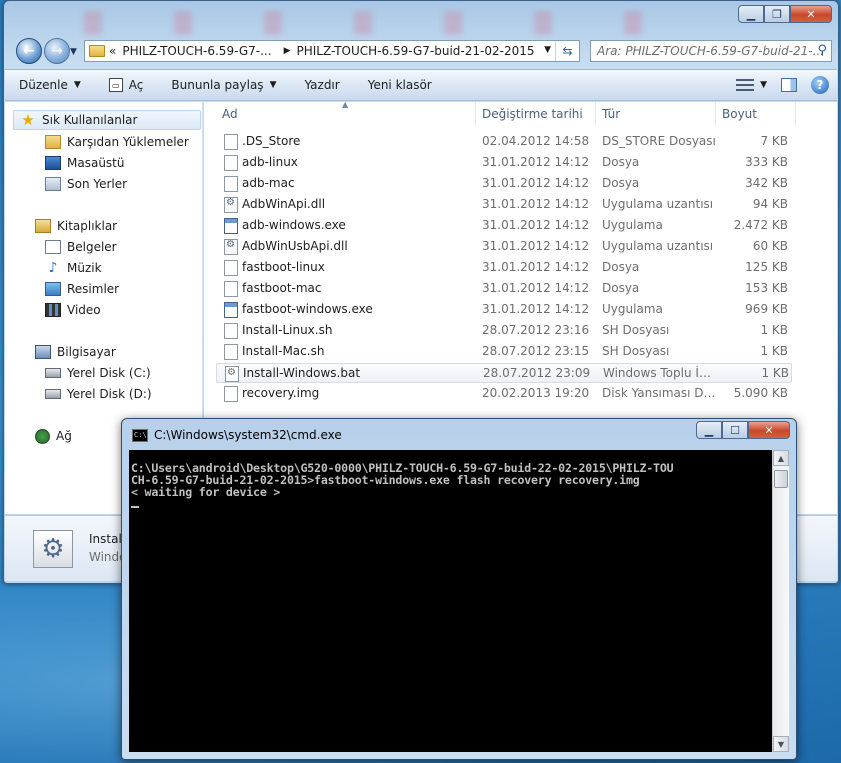  What do you see at coordinates (789, 85) in the screenshot?
I see `preview-pane-icon` at bounding box center [789, 85].